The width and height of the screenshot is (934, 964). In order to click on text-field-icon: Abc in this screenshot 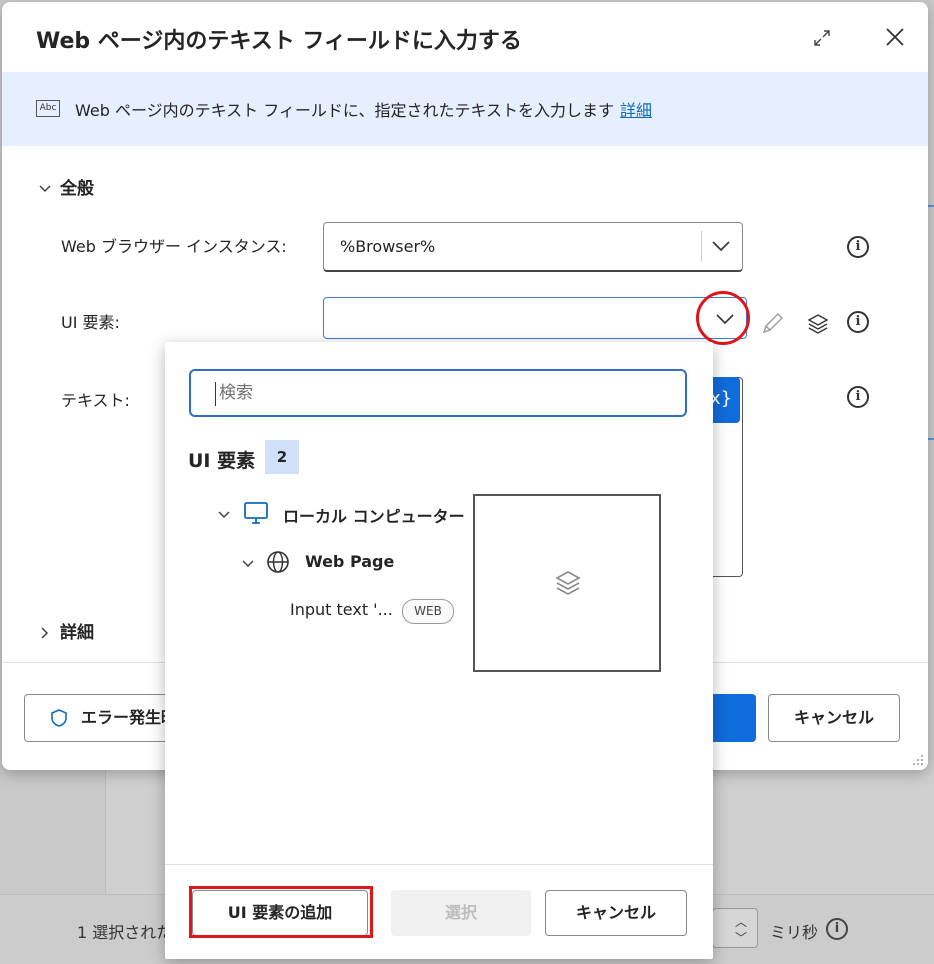, I will do `click(48, 108)`.